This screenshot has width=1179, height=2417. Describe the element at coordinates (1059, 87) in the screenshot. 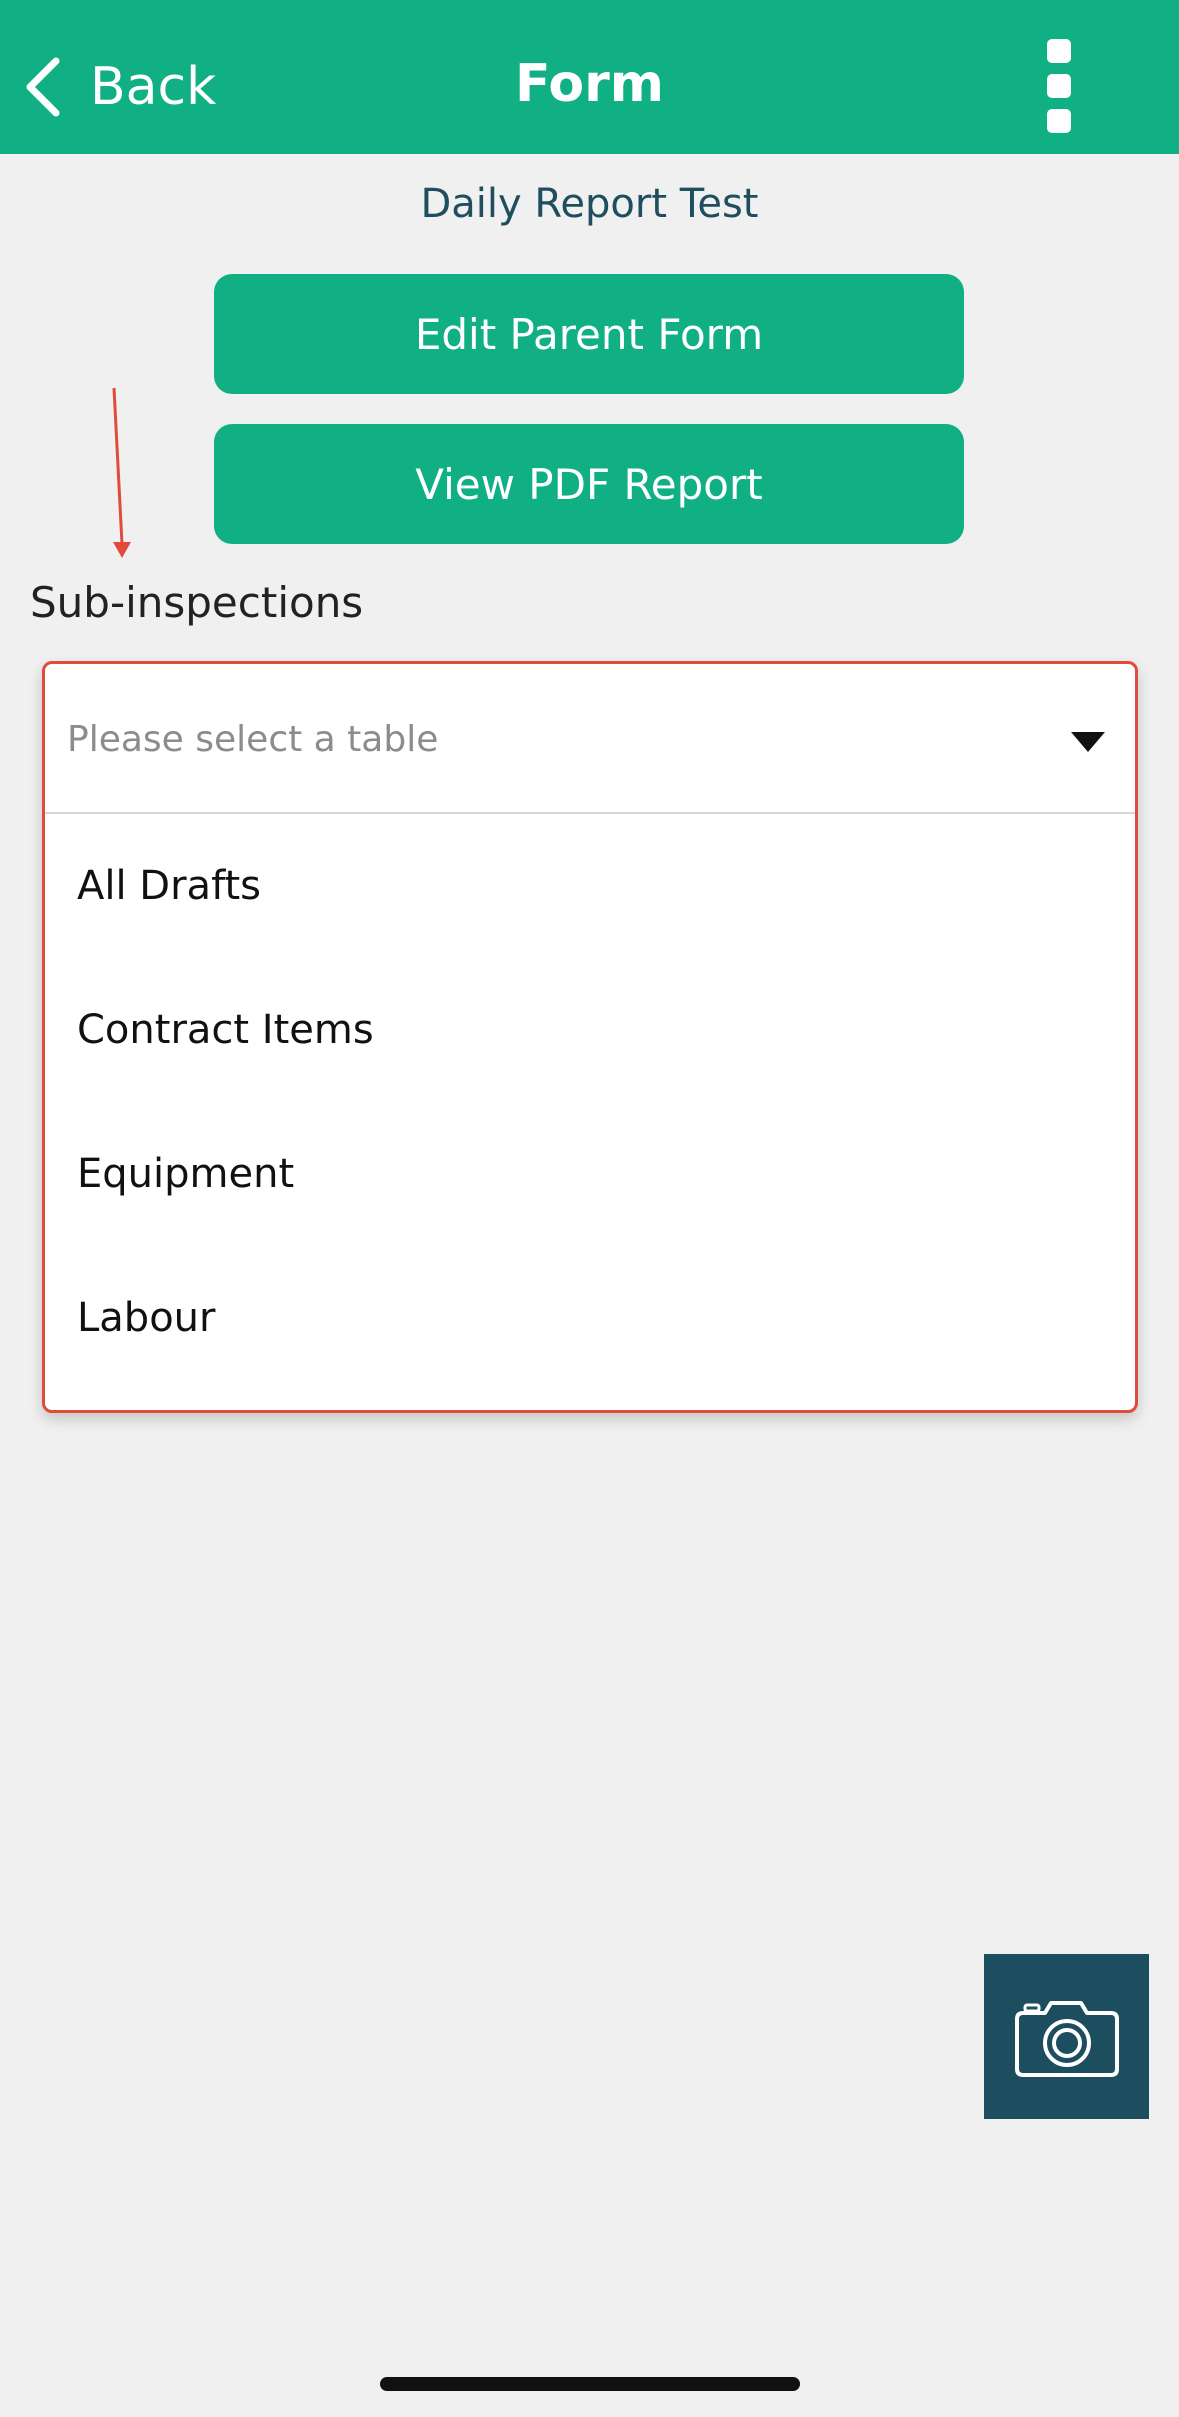

I see `more-menu-button` at that location.